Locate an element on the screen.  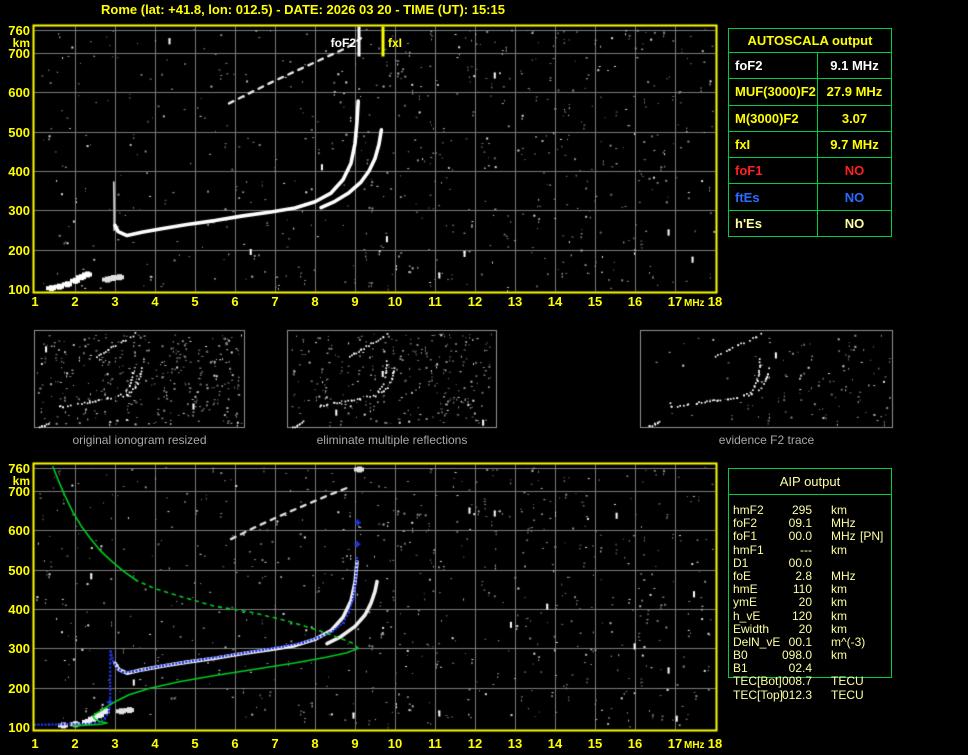
aip-row-label: hmF2 is located at coordinates (748, 510).